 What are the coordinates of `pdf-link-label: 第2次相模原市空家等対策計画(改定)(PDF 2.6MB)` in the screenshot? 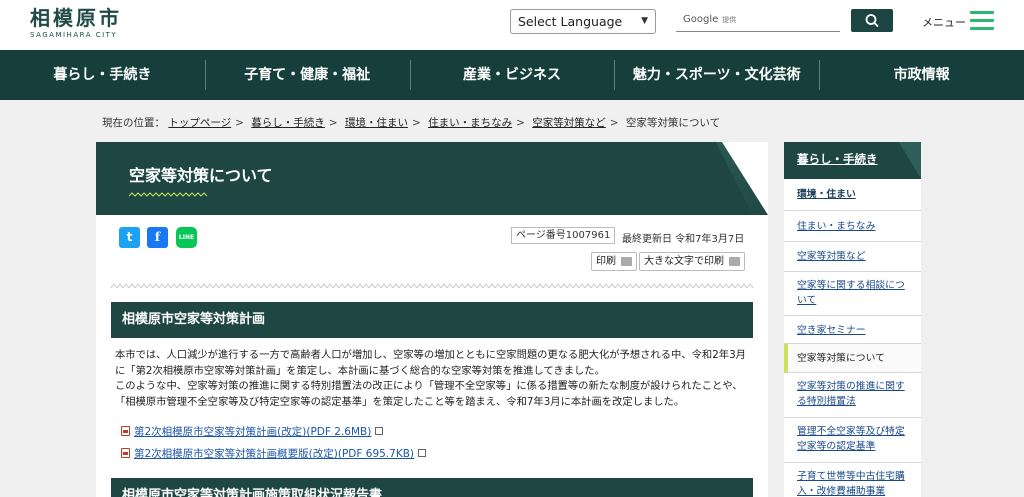 It's located at (253, 432).